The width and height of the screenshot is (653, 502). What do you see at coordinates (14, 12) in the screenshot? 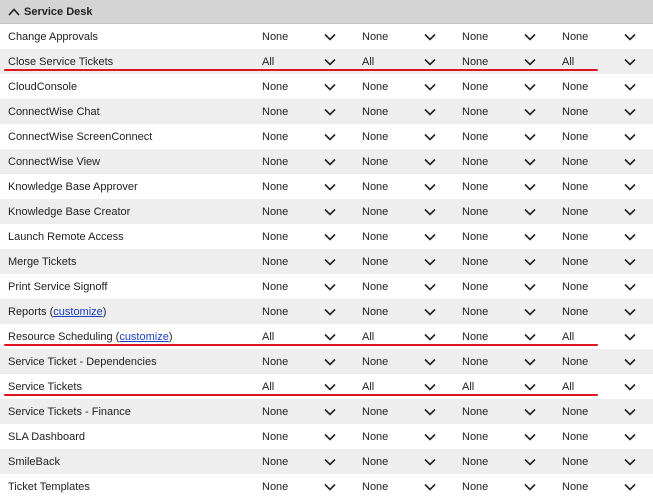
I see `chevron-up-icon` at bounding box center [14, 12].